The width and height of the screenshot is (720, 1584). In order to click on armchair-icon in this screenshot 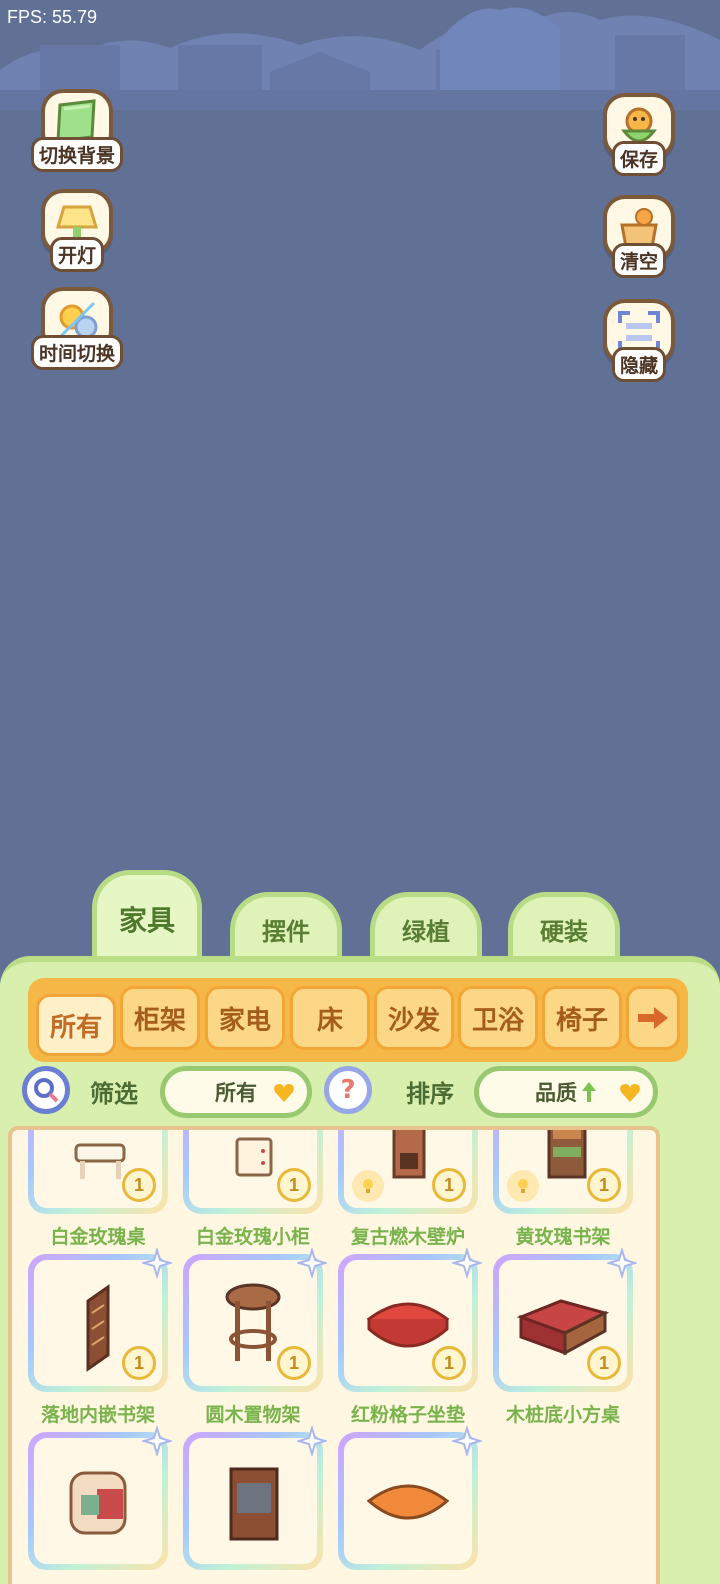, I will do `click(98, 1503)`.